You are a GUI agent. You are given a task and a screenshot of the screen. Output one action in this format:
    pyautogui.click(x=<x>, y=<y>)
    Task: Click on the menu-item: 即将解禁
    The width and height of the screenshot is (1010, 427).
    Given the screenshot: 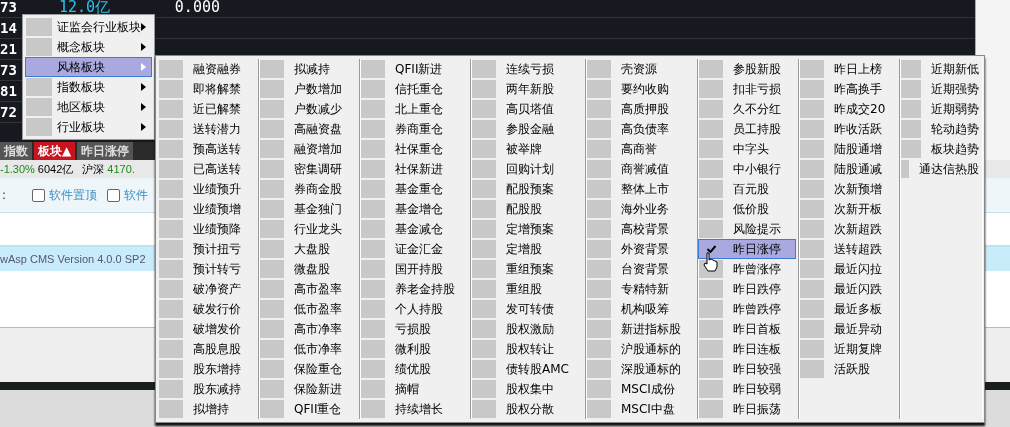 What is the action you would take?
    pyautogui.click(x=207, y=89)
    